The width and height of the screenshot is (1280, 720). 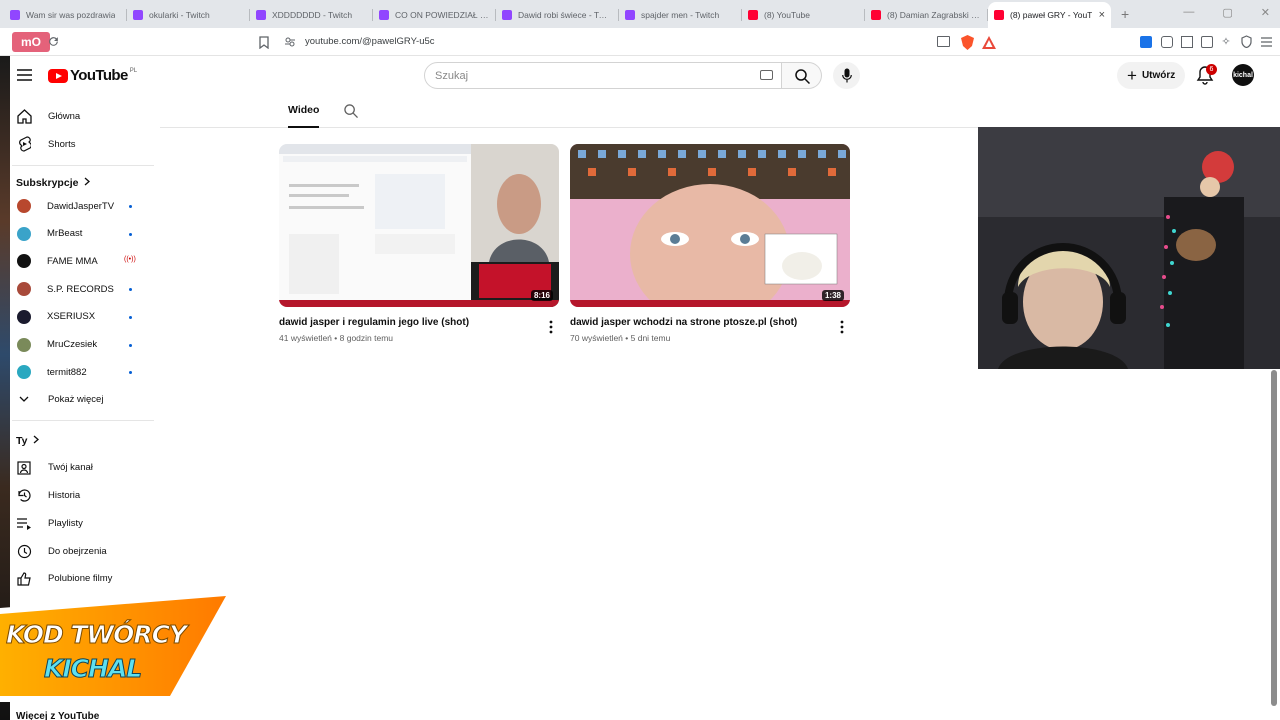 What do you see at coordinates (99, 75) in the screenshot?
I see `youtube-logo-text: YouTube` at bounding box center [99, 75].